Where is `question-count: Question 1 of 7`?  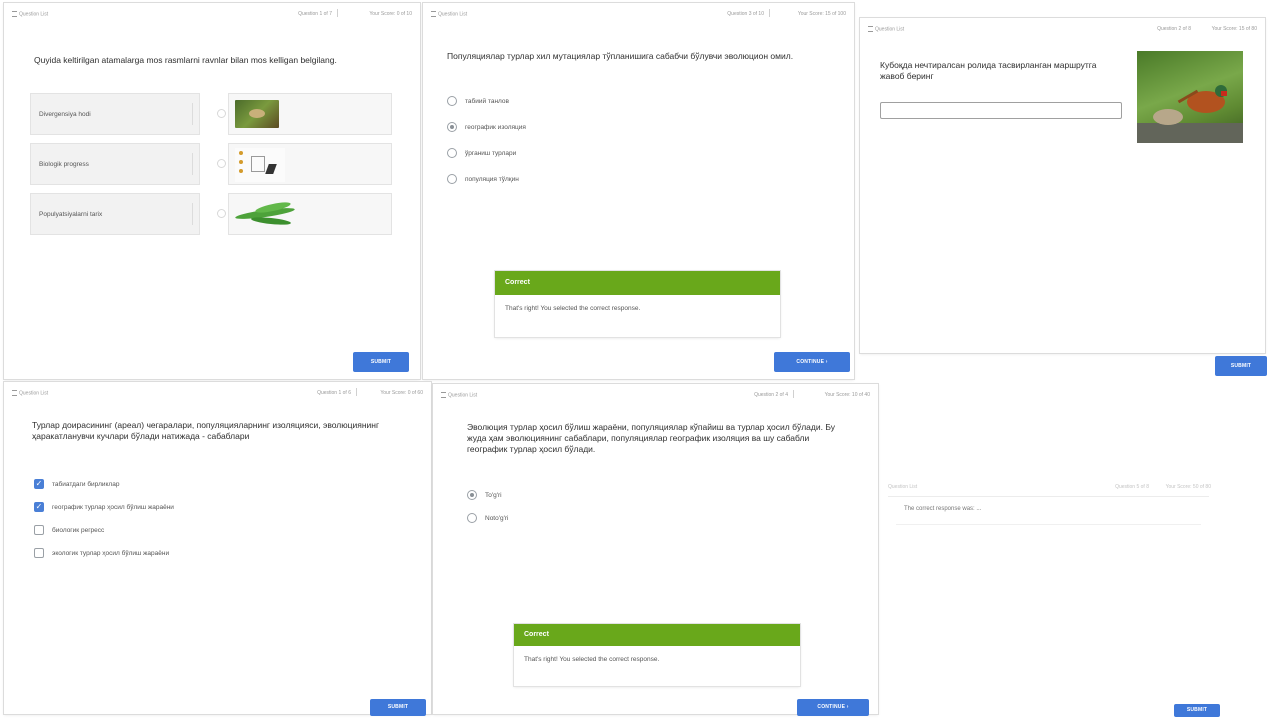 question-count: Question 1 of 7 is located at coordinates (315, 14).